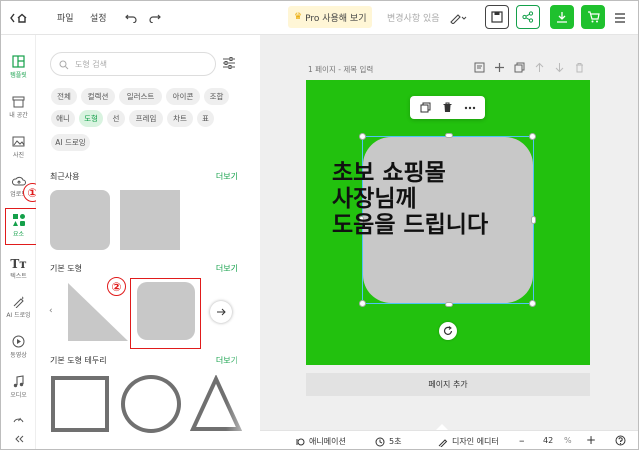  I want to click on annotation-box-rounded-rectangle, so click(165, 313).